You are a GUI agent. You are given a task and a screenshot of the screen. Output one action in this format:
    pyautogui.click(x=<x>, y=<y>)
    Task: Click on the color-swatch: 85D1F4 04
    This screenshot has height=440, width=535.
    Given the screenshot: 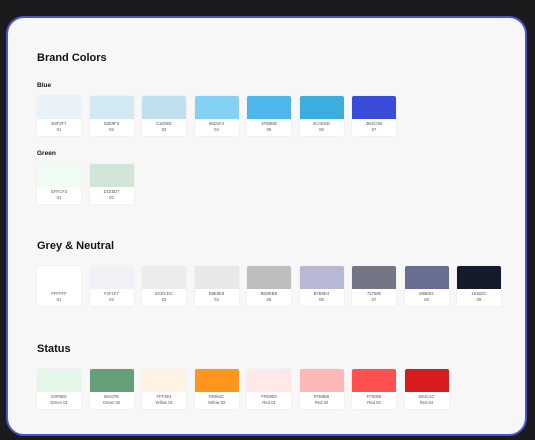 What is the action you would take?
    pyautogui.click(x=216, y=116)
    